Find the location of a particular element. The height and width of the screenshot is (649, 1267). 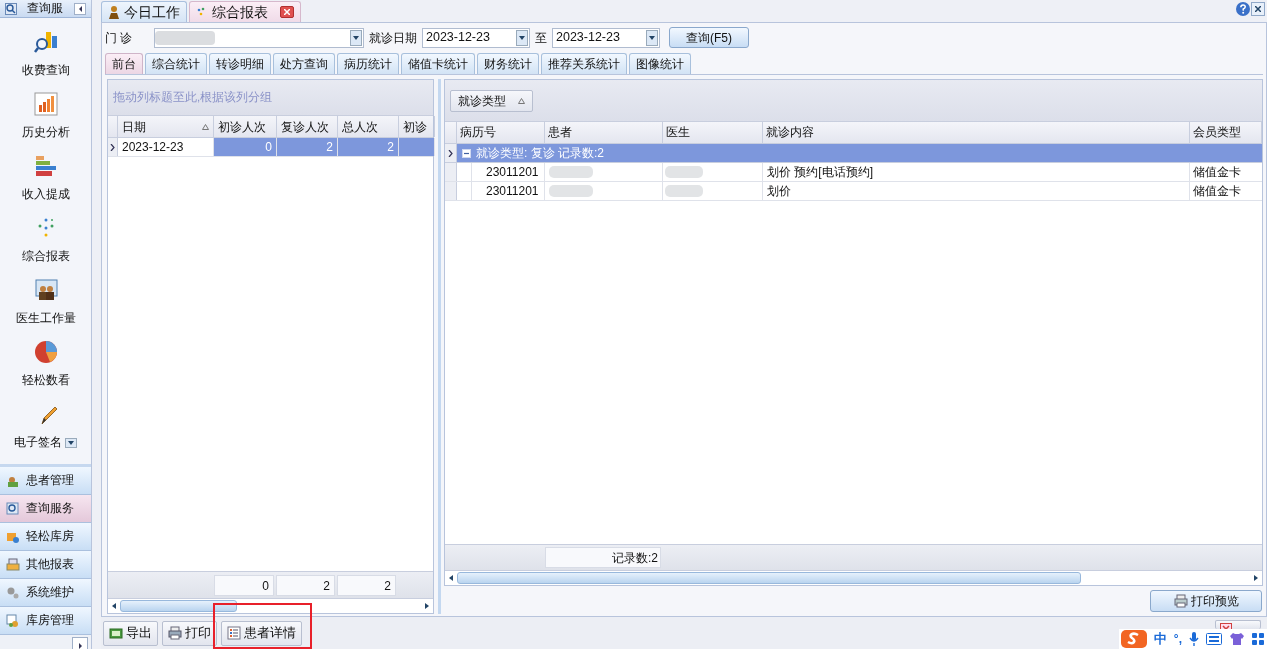

clinic-label: 门 诊 is located at coordinates (119, 38).